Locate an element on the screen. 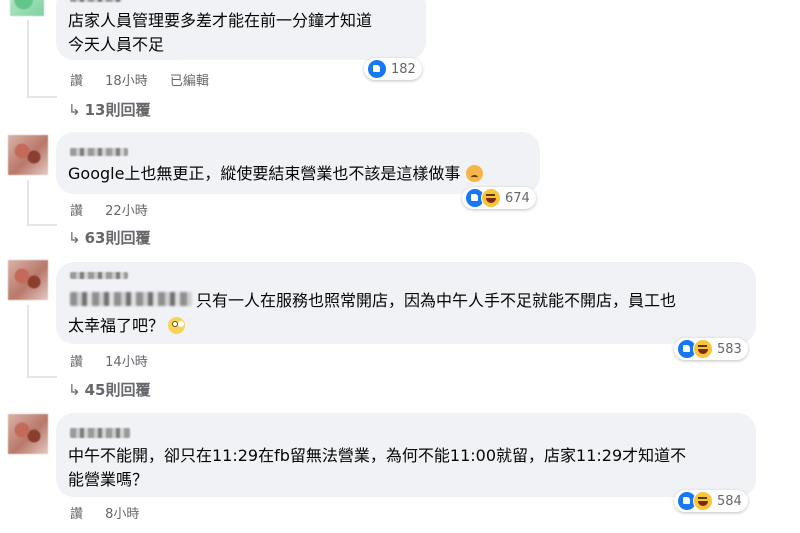 The width and height of the screenshot is (800, 533). replies-count: 13則回覆 is located at coordinates (117, 110).